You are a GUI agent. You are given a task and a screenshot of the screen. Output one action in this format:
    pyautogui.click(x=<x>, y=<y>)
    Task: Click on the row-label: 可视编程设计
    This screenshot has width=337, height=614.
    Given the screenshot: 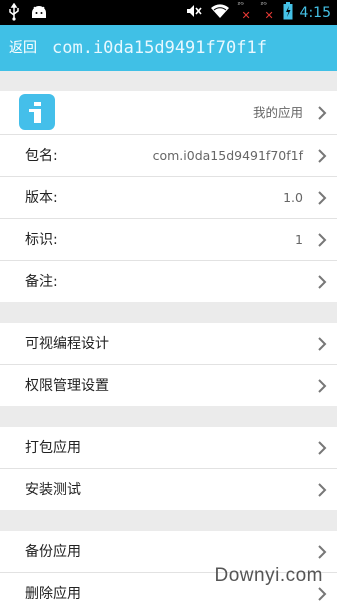 What is the action you would take?
    pyautogui.click(x=67, y=344)
    